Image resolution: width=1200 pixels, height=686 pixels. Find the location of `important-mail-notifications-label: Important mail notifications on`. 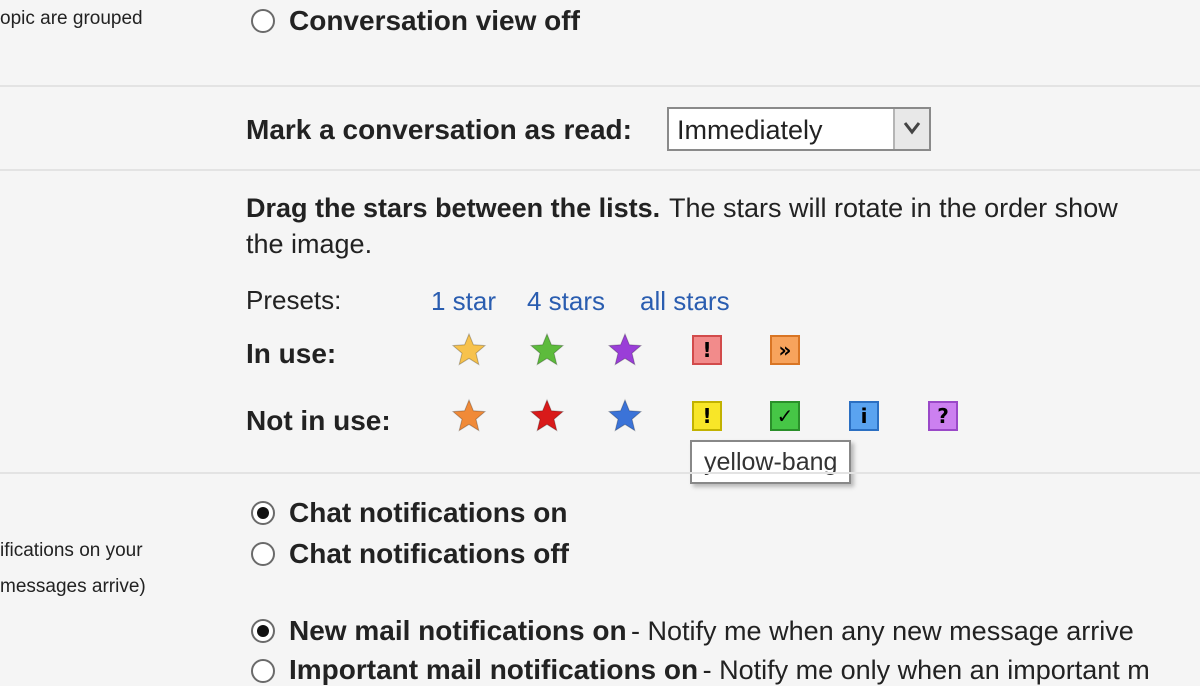

important-mail-notifications-label: Important mail notifications on is located at coordinates (494, 669).